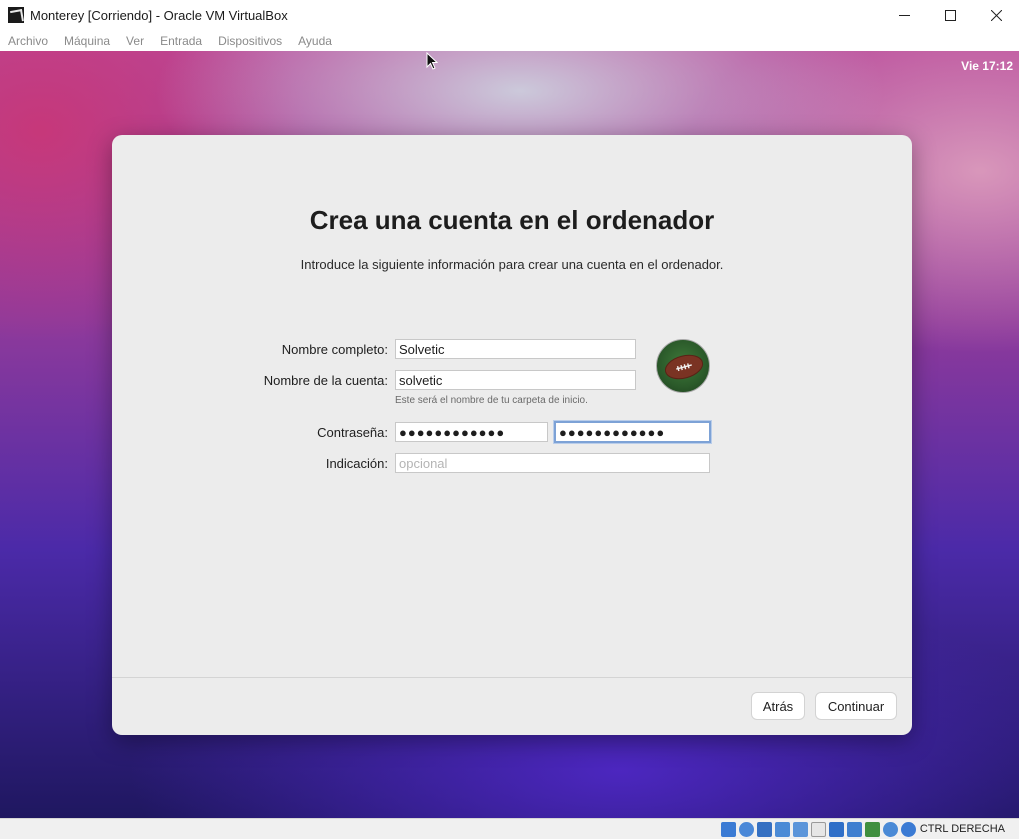  What do you see at coordinates (552, 463) in the screenshot?
I see `hint-input` at bounding box center [552, 463].